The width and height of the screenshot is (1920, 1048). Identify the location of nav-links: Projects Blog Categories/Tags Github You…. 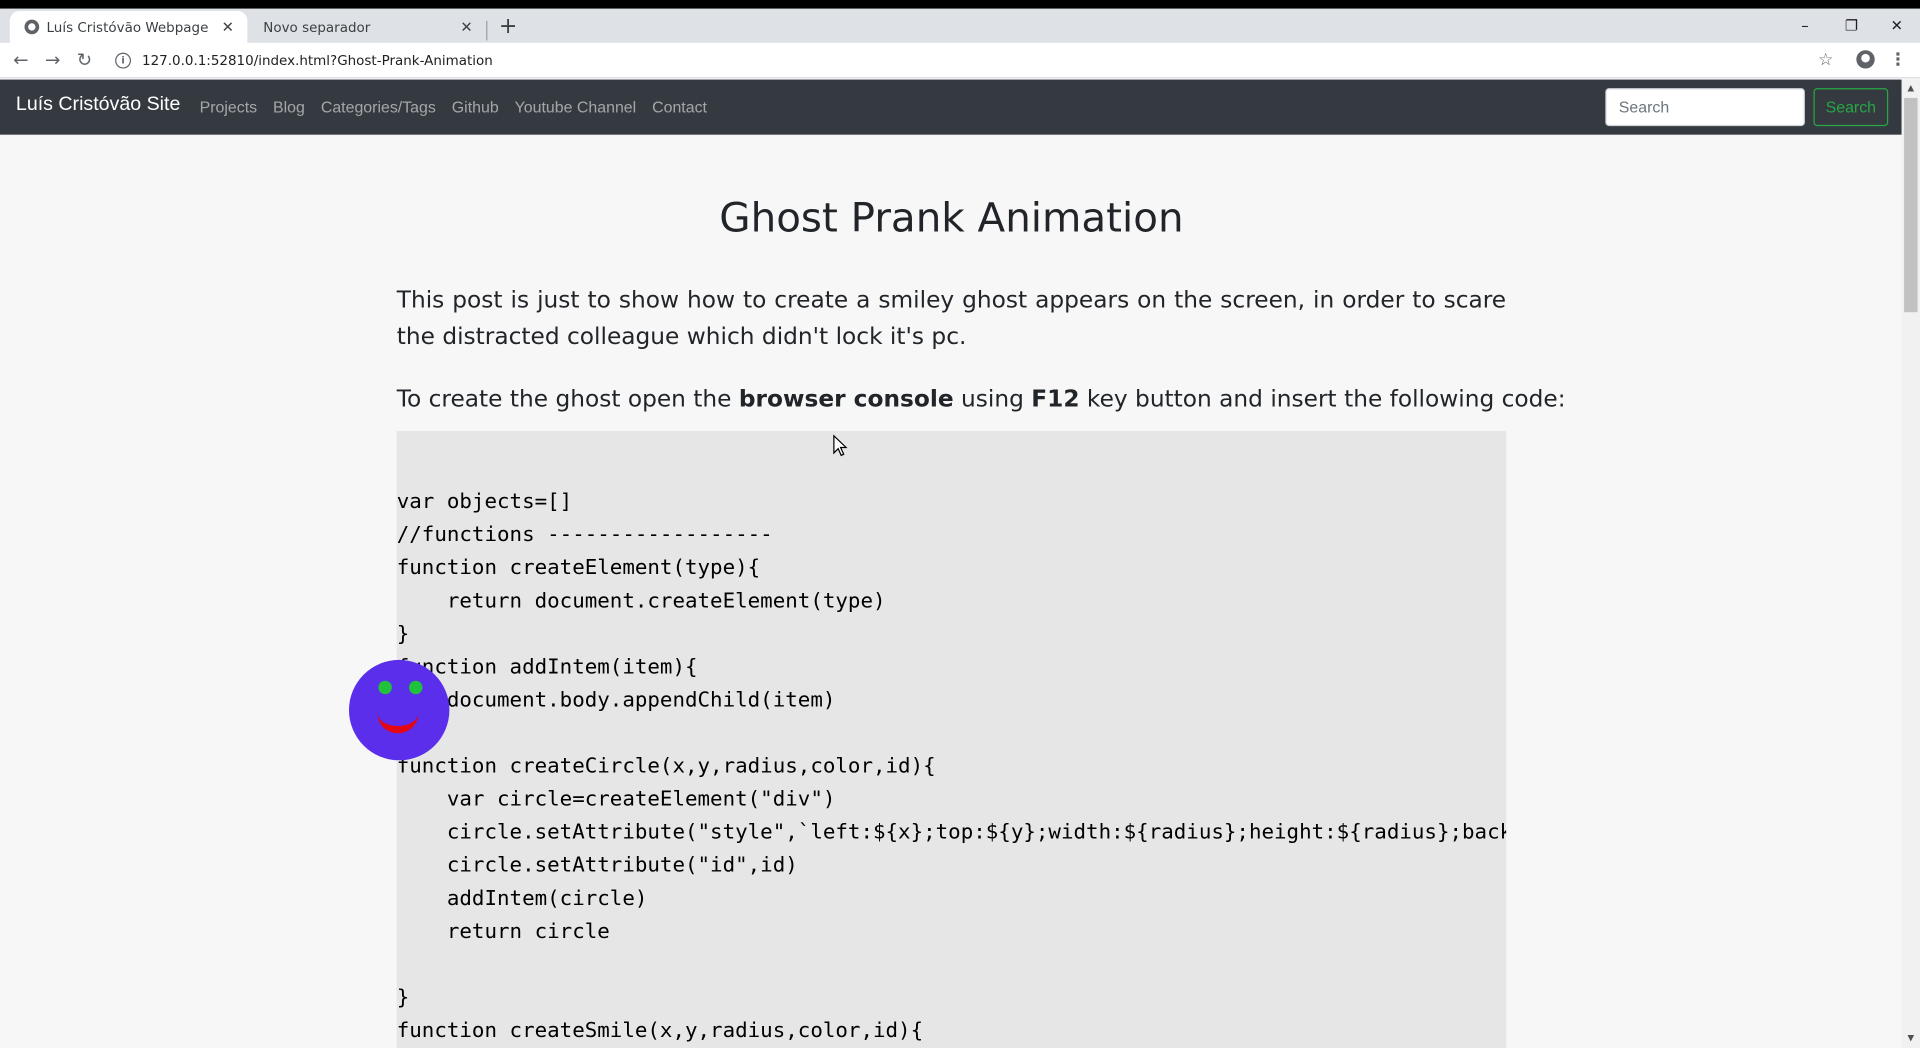
(453, 107).